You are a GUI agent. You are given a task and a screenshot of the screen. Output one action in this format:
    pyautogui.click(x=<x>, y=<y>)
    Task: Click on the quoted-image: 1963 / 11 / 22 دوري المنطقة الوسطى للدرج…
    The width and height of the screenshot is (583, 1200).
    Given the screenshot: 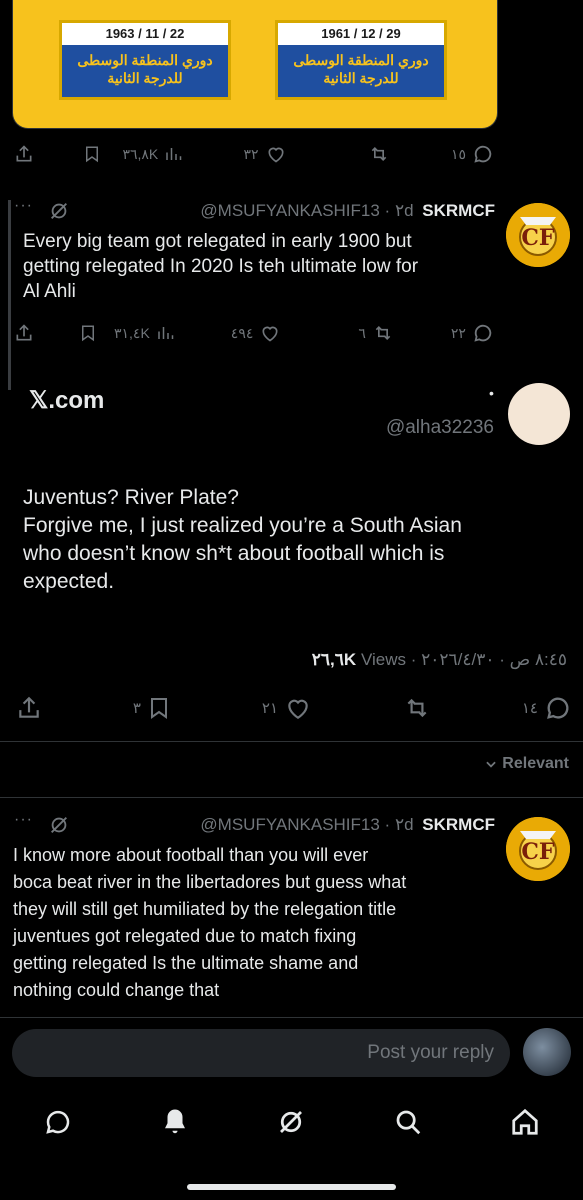 What is the action you would take?
    pyautogui.click(x=255, y=64)
    